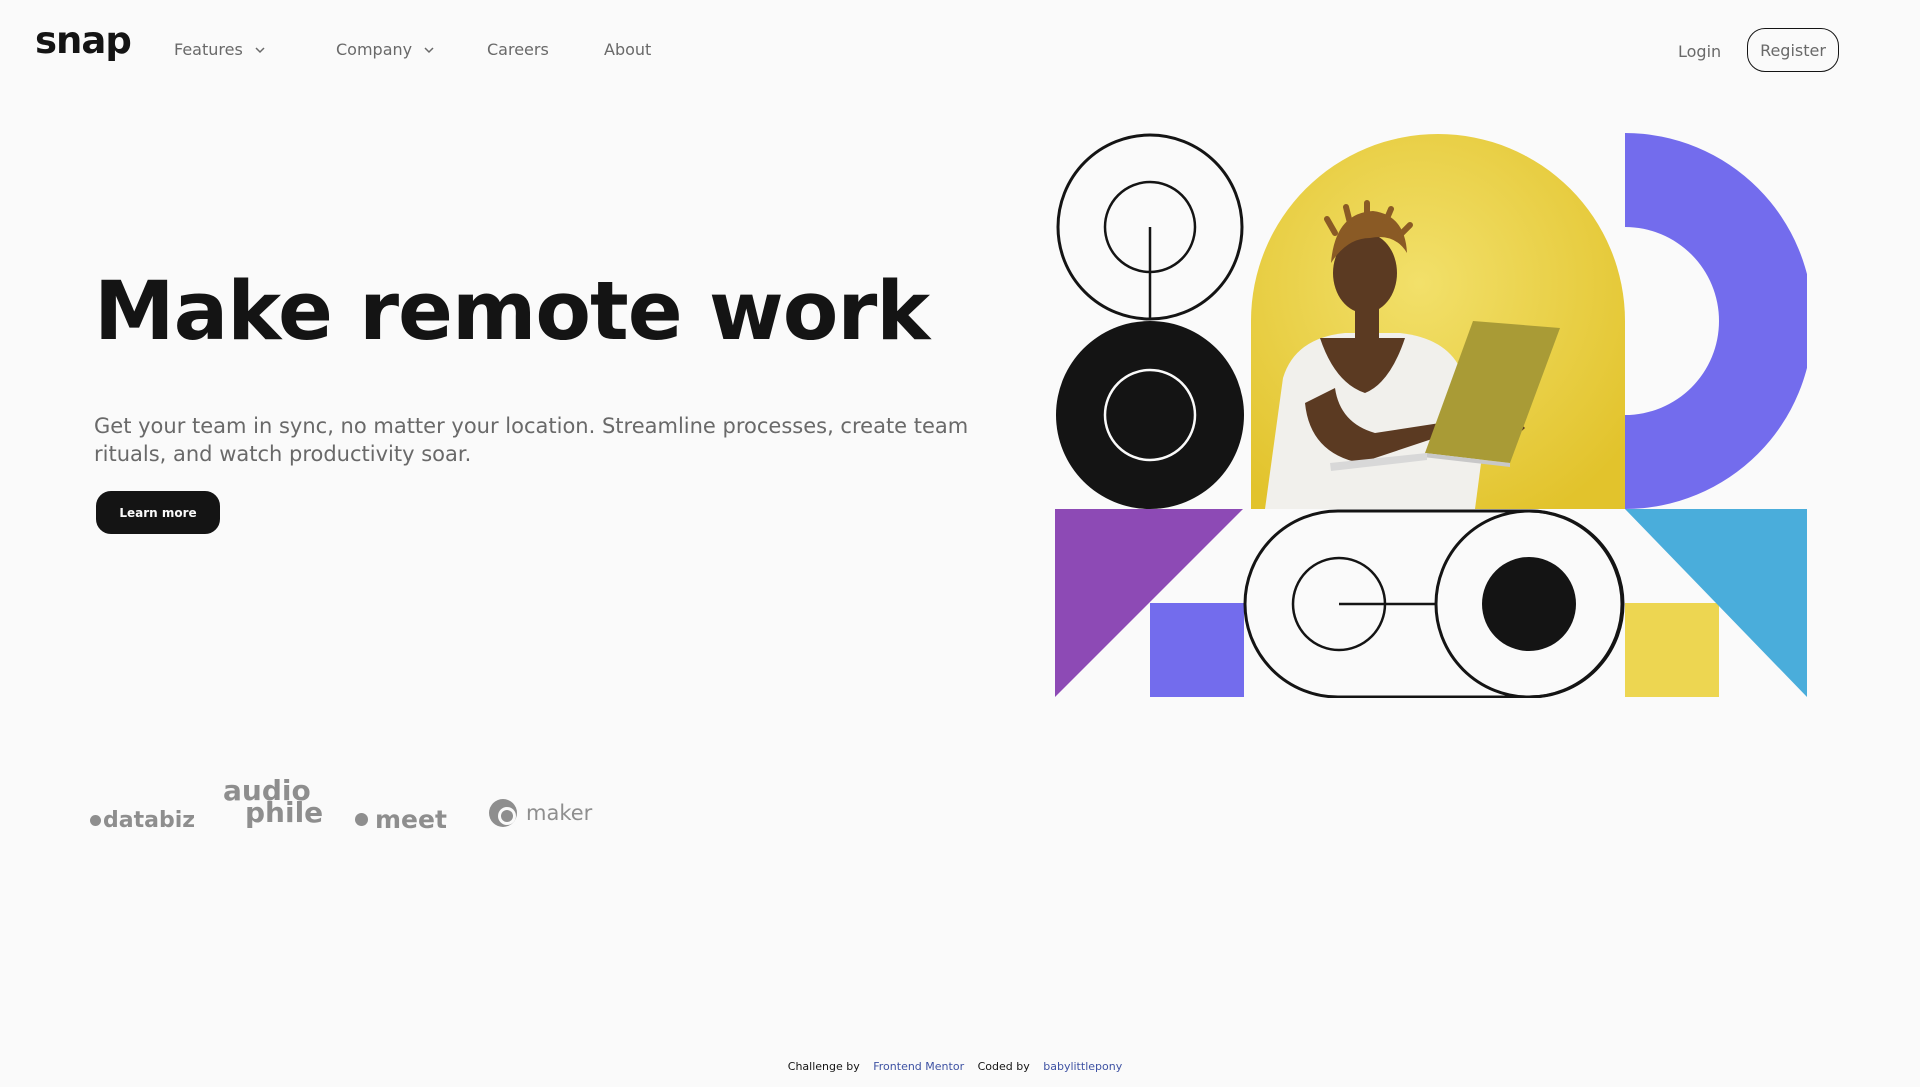 The height and width of the screenshot is (1087, 1920). I want to click on black-circle-shape, so click(1150, 415).